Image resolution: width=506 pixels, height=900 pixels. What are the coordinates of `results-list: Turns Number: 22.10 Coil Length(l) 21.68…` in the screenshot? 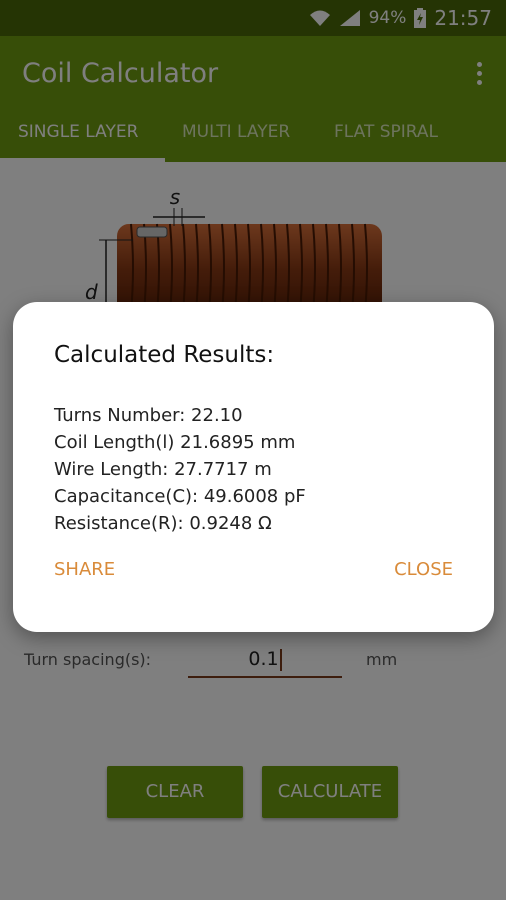 It's located at (180, 469).